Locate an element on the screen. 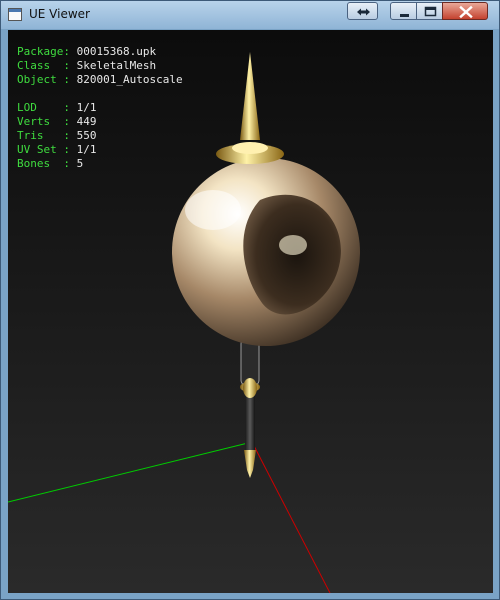 This screenshot has width=500, height=600. info-row-object: Object : 820001_Autoscale is located at coordinates (100, 80).